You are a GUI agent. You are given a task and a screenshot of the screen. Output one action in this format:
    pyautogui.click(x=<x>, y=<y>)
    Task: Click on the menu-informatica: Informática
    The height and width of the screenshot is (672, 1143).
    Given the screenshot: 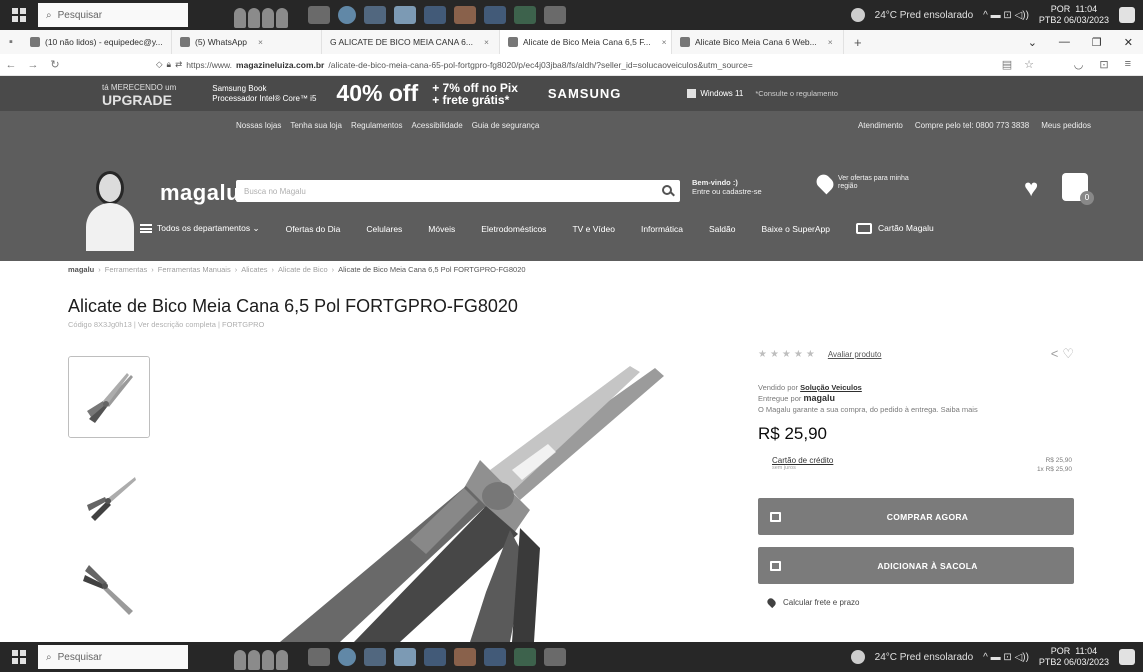 What is the action you would take?
    pyautogui.click(x=662, y=229)
    